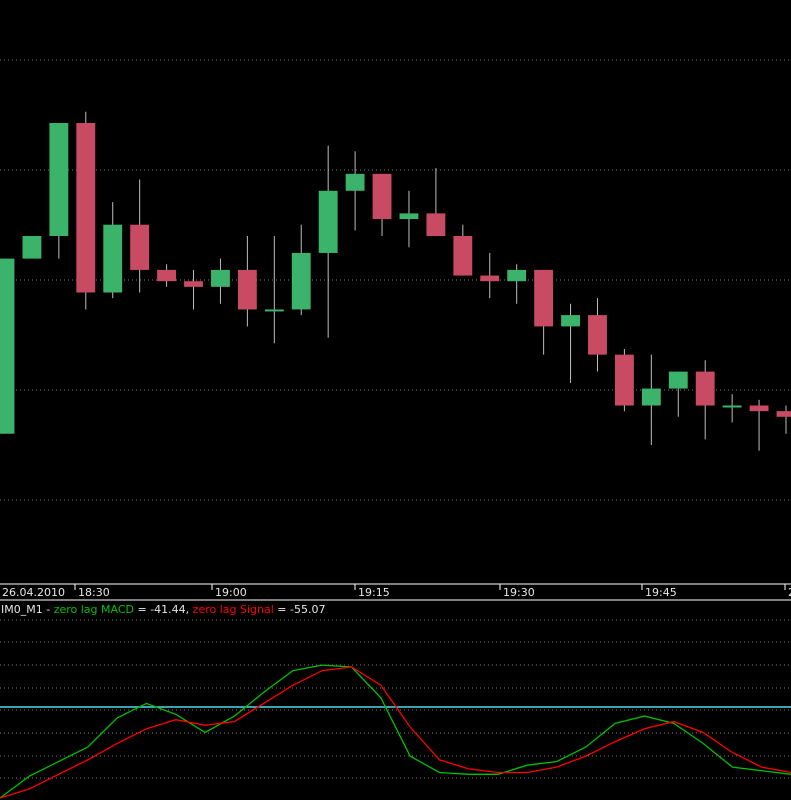 The height and width of the screenshot is (800, 791). What do you see at coordinates (94, 609) in the screenshot?
I see `macd-label: zero lag MACD` at bounding box center [94, 609].